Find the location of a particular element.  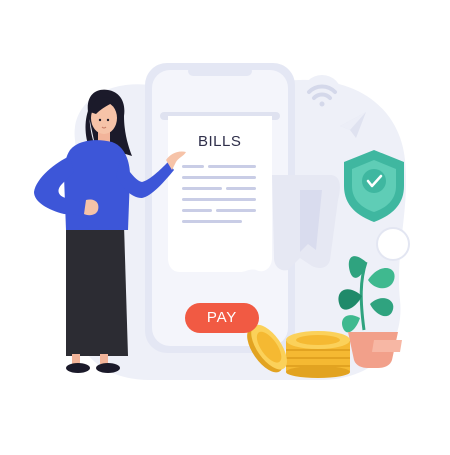

receipt-curl is located at coordinates (306, 223).